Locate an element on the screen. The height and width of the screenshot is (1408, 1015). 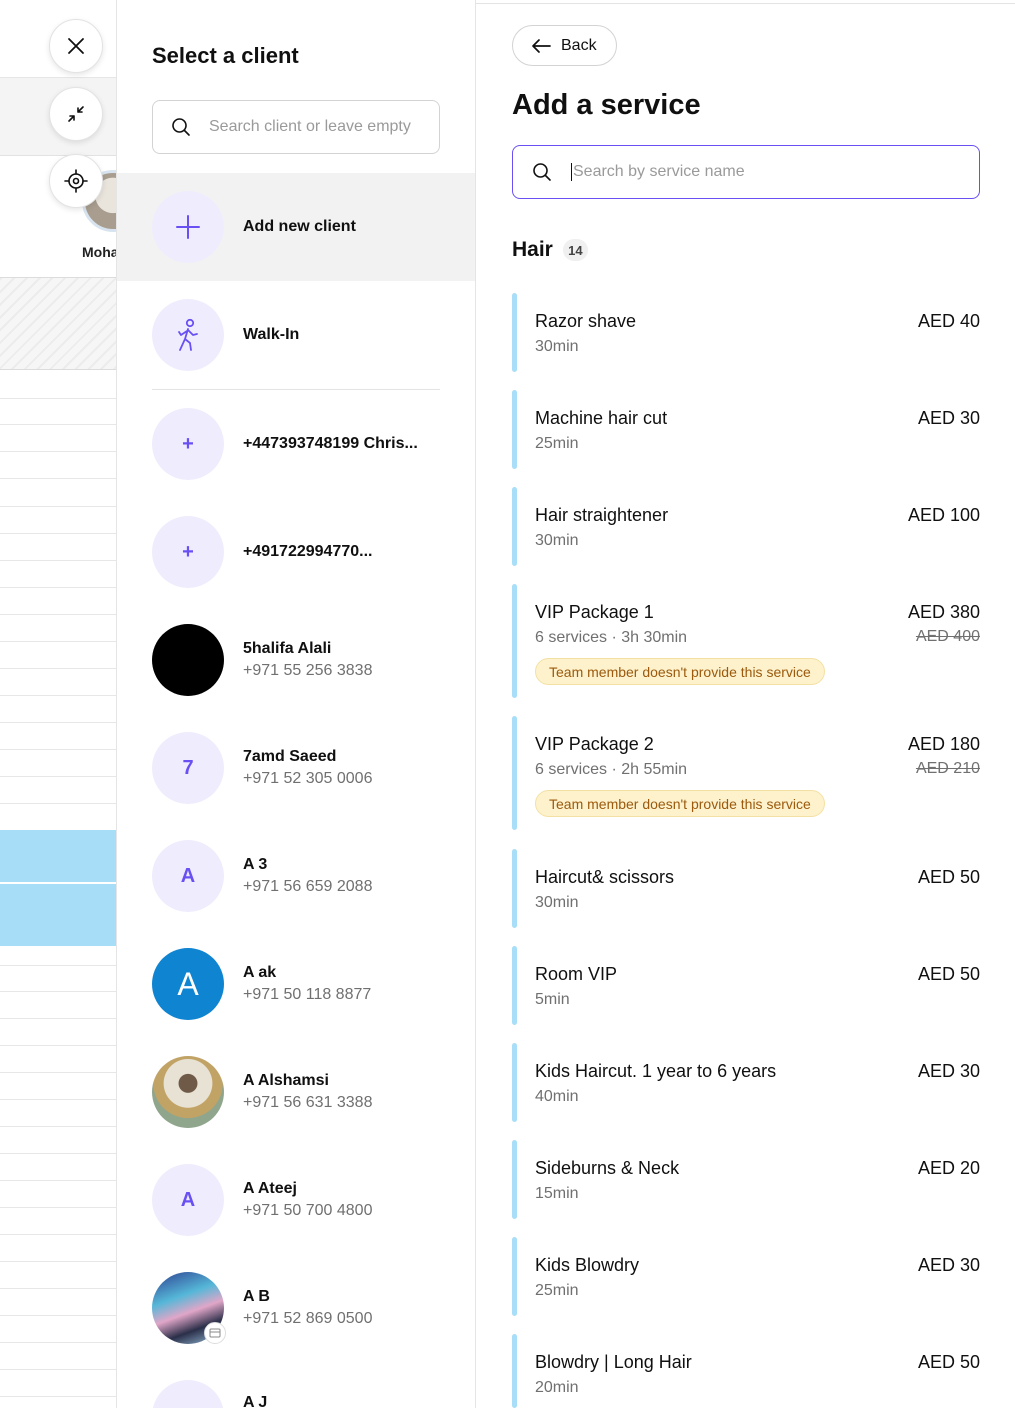
service-name: Sideburns & Neck is located at coordinates (607, 1168).